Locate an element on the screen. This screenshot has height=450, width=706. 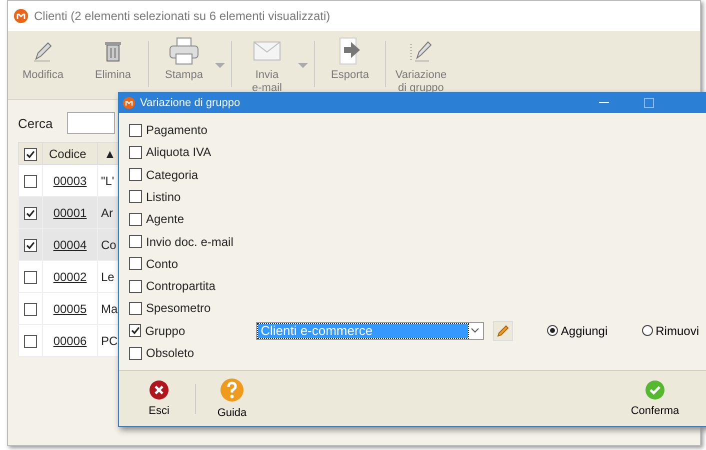
search-label: Cerca is located at coordinates (35, 123).